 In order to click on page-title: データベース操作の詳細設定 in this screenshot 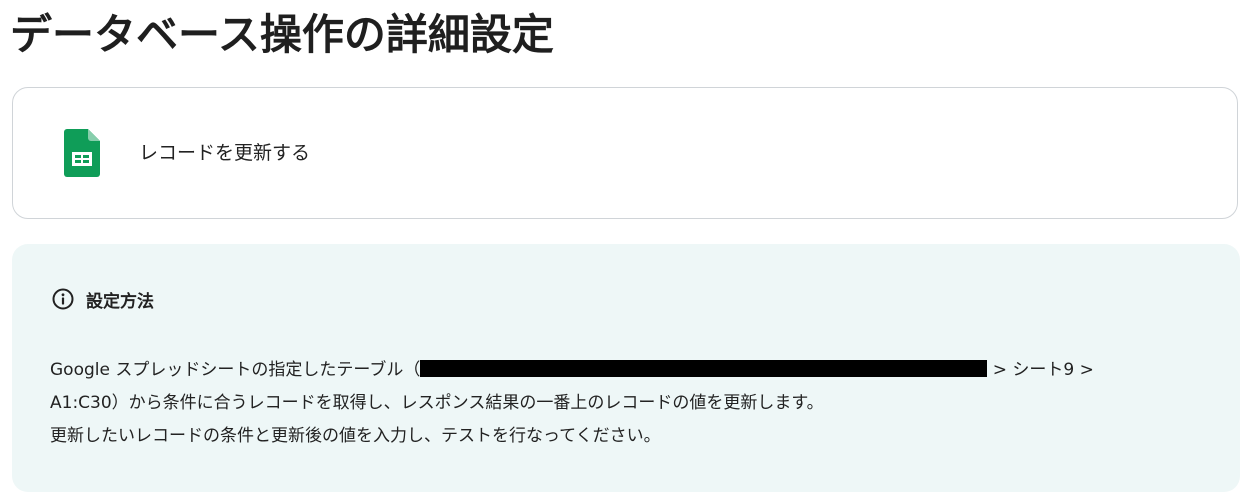, I will do `click(282, 34)`.